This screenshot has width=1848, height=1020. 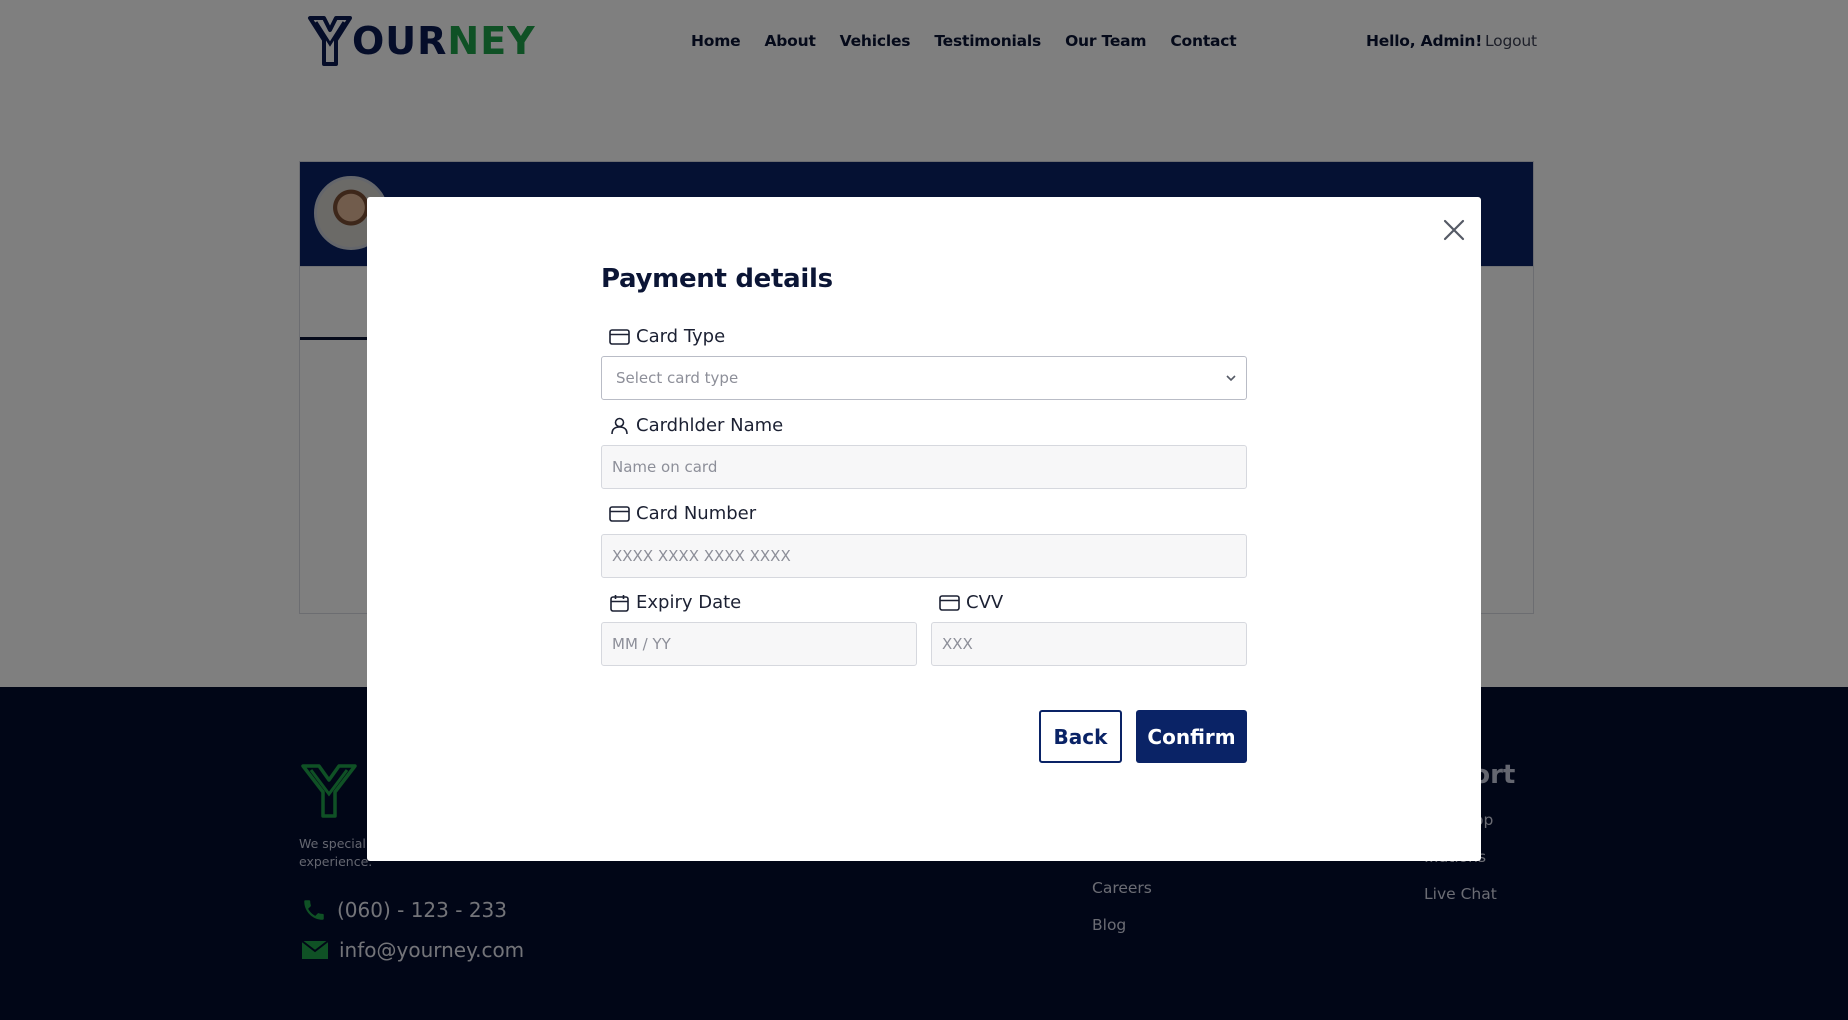 What do you see at coordinates (924, 378) in the screenshot?
I see `card-type-select: Select card type` at bounding box center [924, 378].